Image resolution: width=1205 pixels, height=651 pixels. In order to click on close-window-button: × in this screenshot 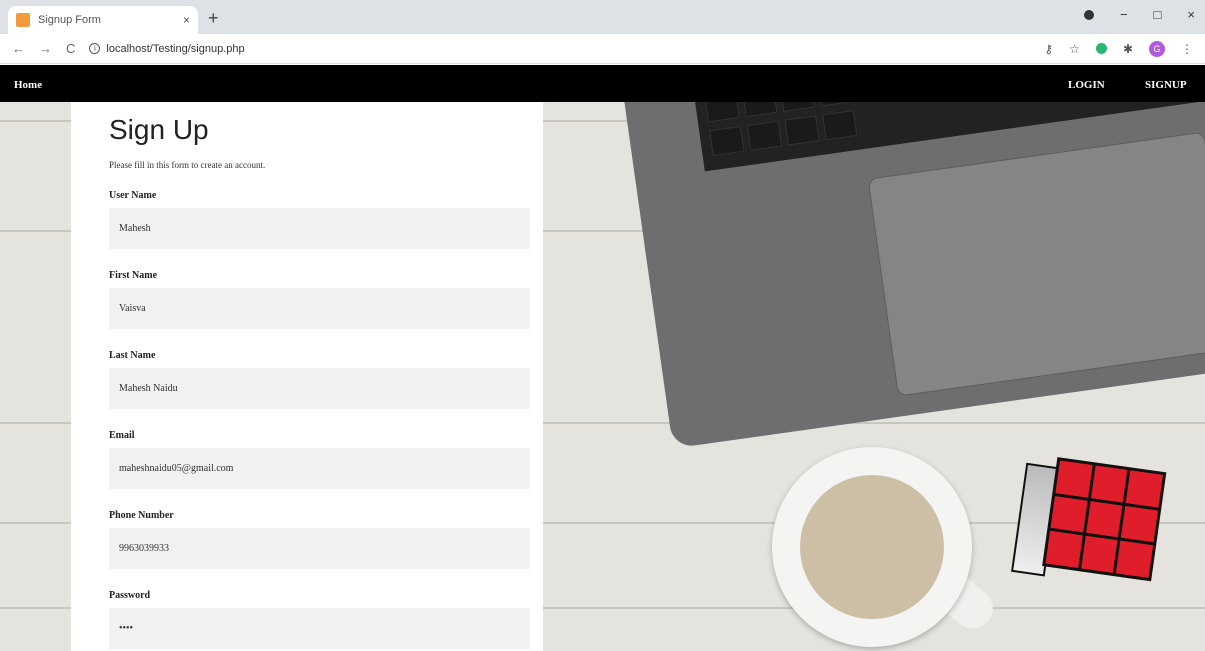, I will do `click(1191, 14)`.